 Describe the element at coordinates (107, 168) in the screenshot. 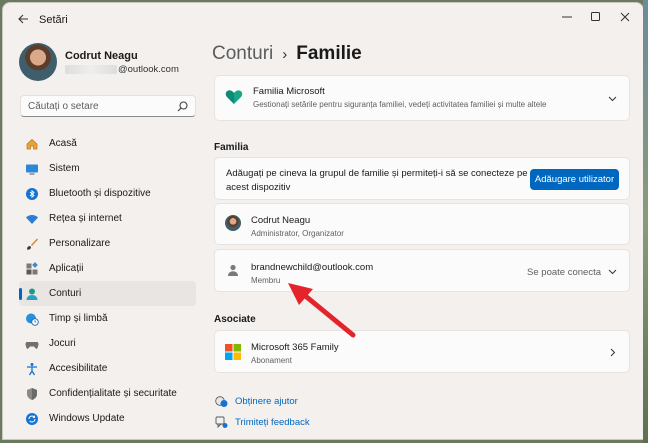

I see `sidebar-item-system: Sistem` at that location.